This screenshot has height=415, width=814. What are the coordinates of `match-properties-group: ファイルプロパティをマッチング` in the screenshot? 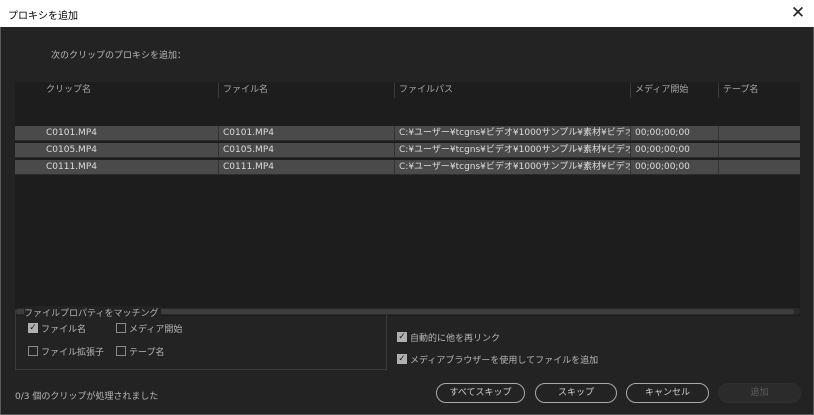 It's located at (201, 338).